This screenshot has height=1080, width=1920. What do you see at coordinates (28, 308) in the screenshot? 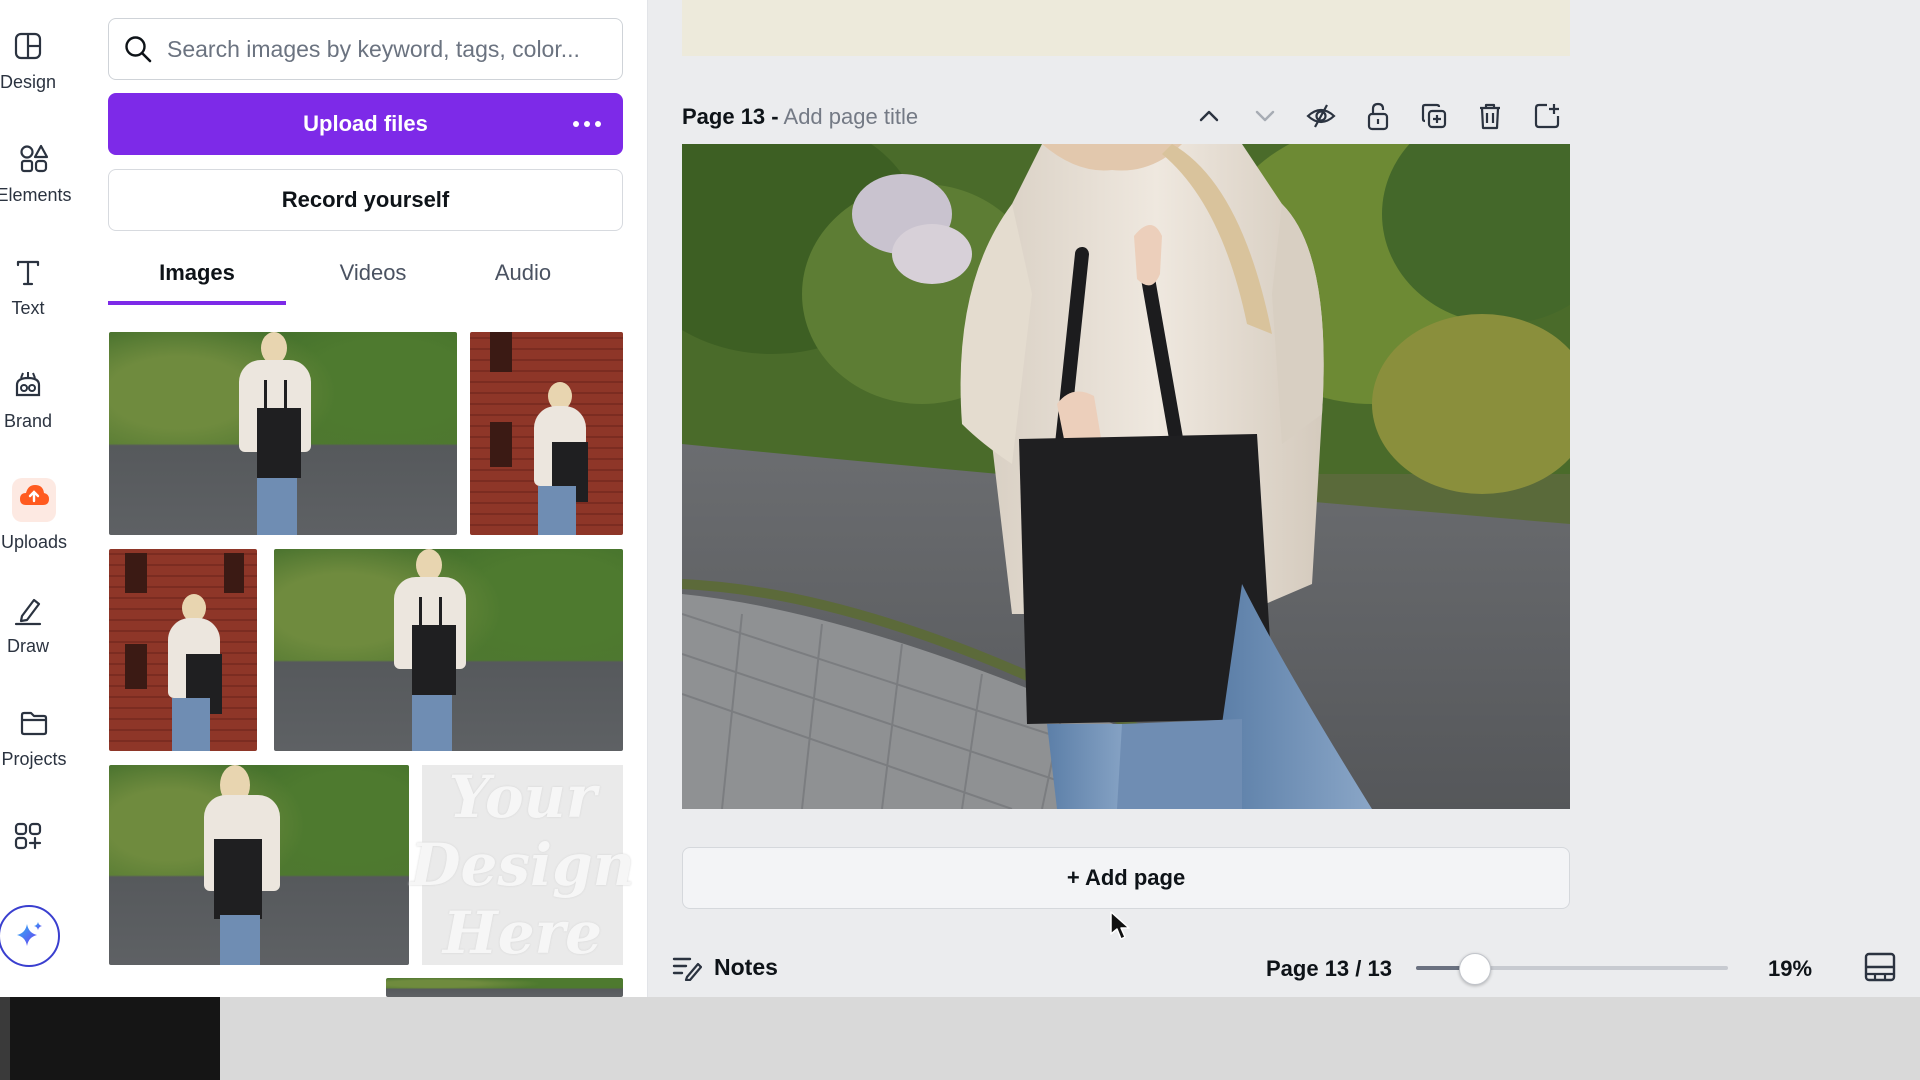
I see `sidebar-item-label: Text` at bounding box center [28, 308].